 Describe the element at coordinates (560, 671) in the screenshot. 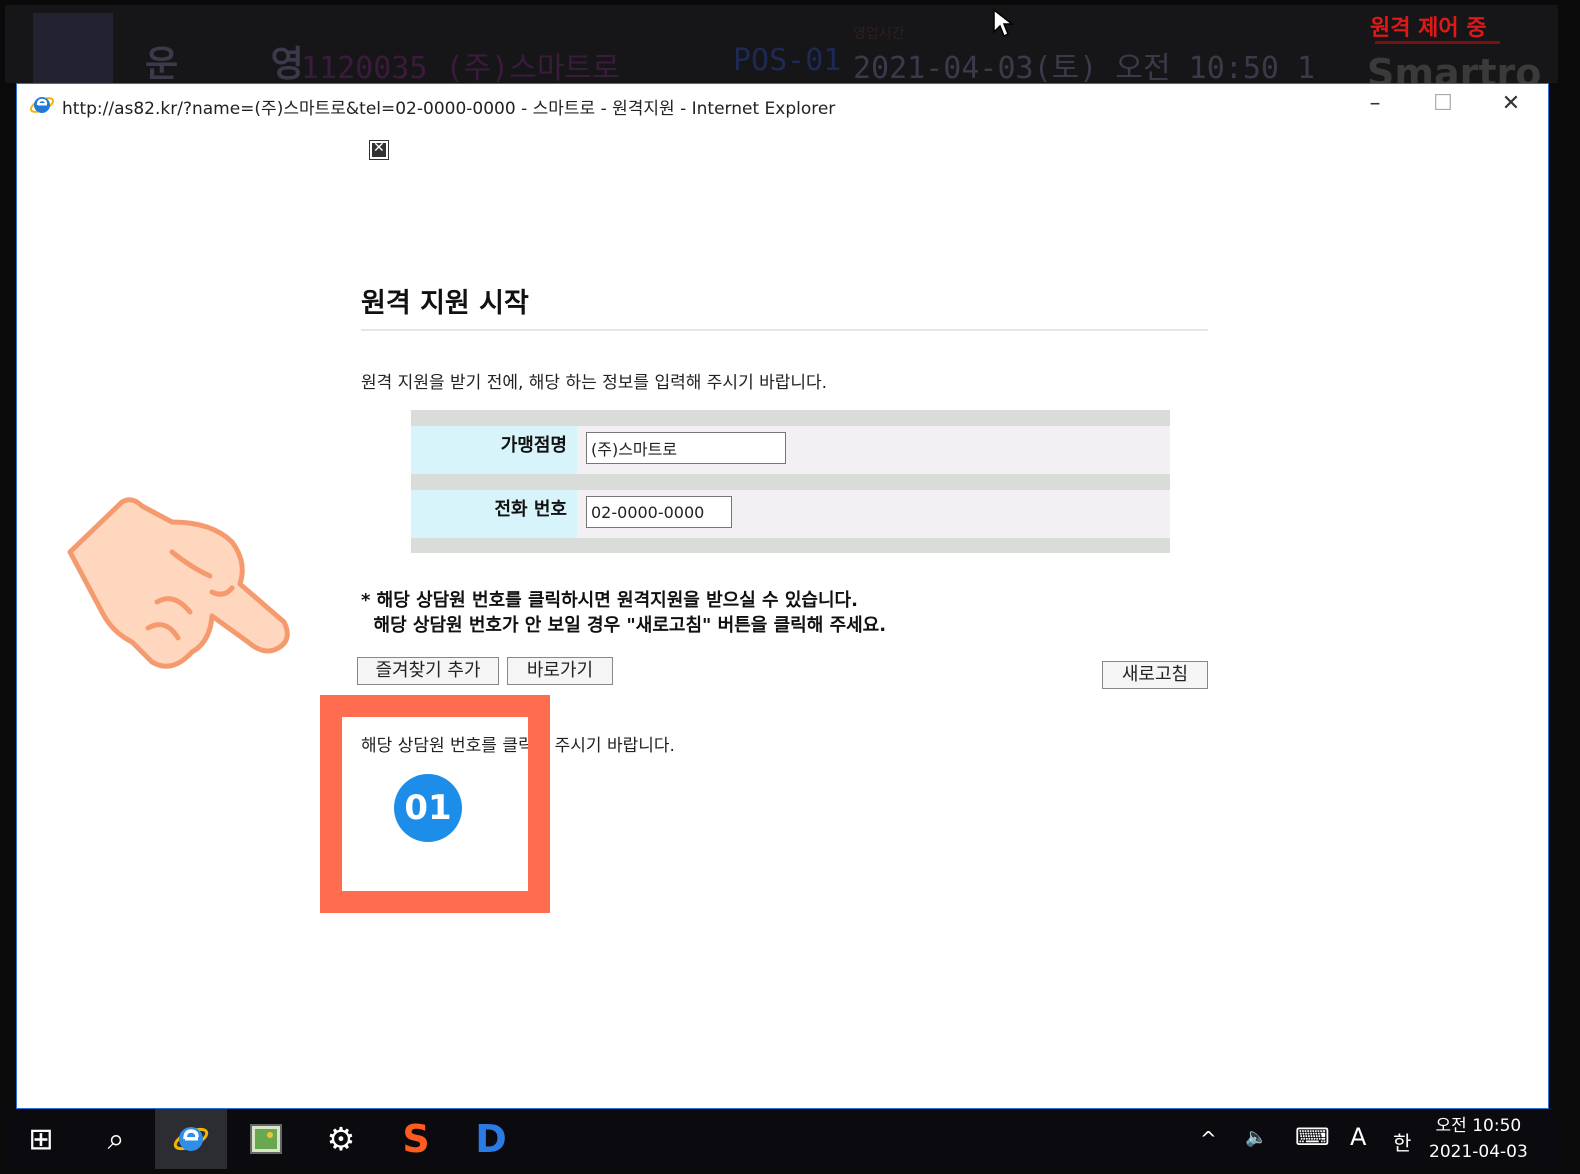

I see `shortcut-button: 바로가기` at that location.